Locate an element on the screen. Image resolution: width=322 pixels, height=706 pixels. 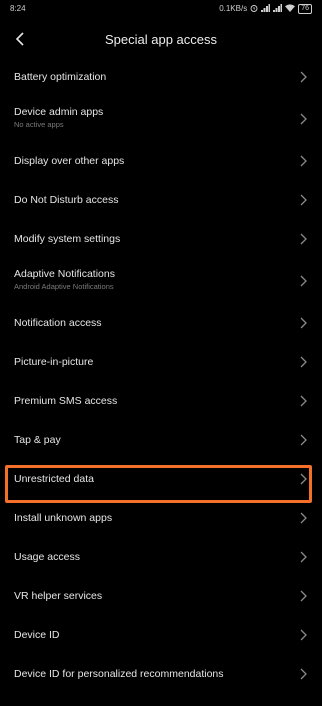
list-item-usage-access: Usage access is located at coordinates (161, 557).